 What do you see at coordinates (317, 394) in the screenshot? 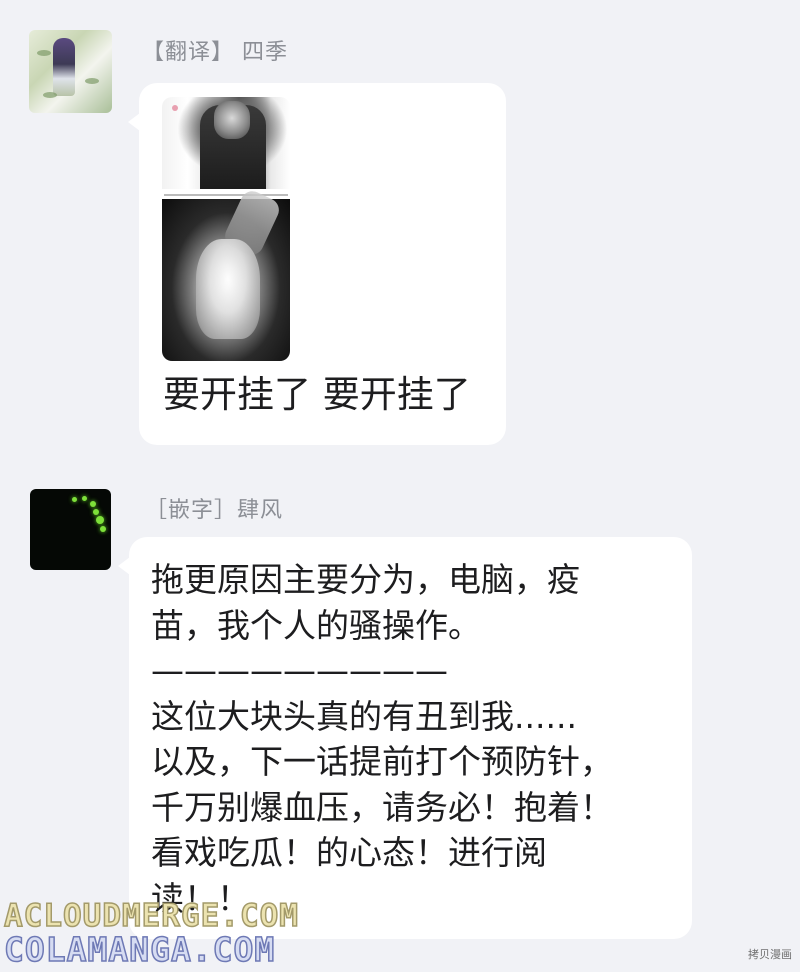
I see `message-text: 要开挂了 要开挂了` at bounding box center [317, 394].